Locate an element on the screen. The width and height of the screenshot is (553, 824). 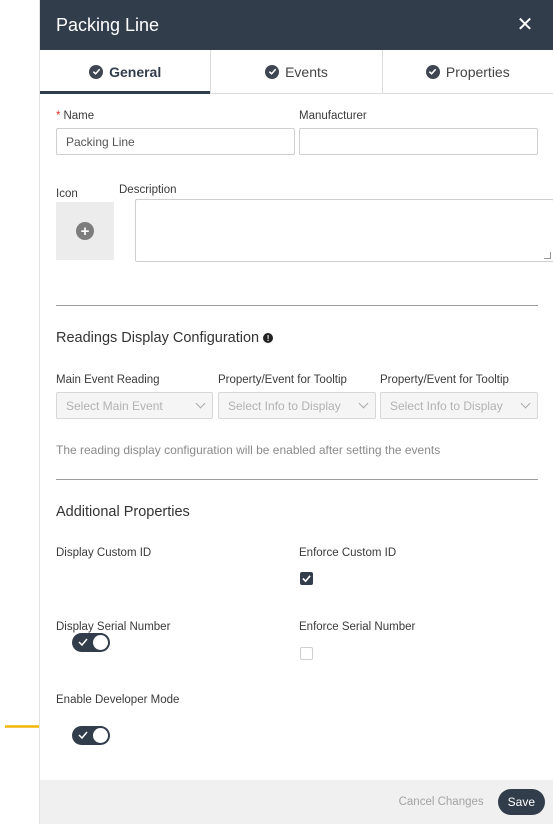
required-marker: * is located at coordinates (58, 116).